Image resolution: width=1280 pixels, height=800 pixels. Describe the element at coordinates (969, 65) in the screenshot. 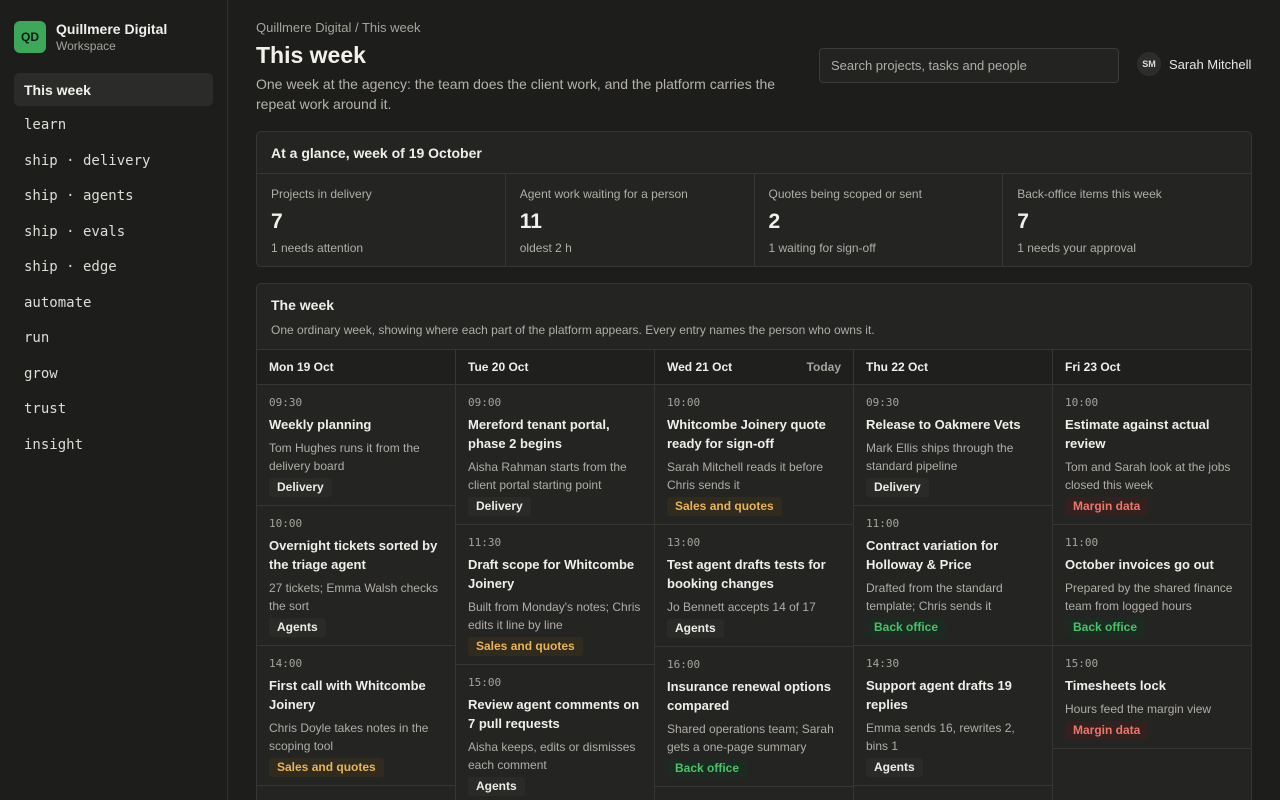

I see `search-input` at that location.